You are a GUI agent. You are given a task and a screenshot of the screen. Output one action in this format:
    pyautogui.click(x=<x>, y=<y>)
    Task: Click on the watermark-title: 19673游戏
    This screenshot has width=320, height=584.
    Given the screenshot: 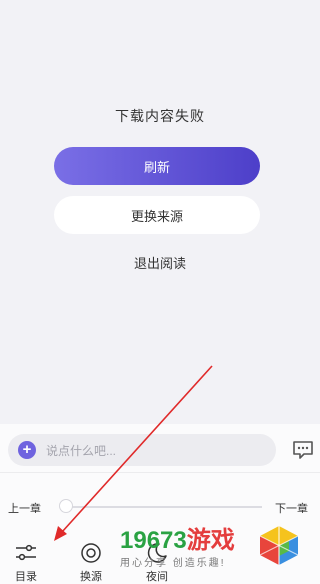 What is the action you would take?
    pyautogui.click(x=177, y=537)
    